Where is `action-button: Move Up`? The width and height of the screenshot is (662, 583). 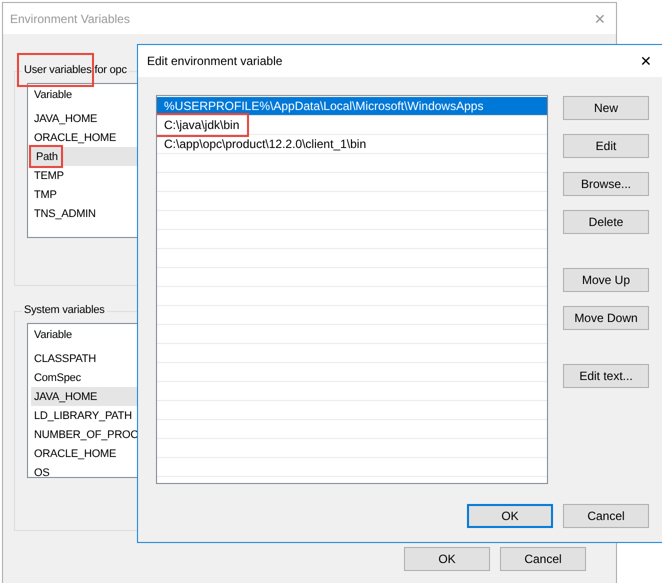
action-button: Move Up is located at coordinates (606, 280).